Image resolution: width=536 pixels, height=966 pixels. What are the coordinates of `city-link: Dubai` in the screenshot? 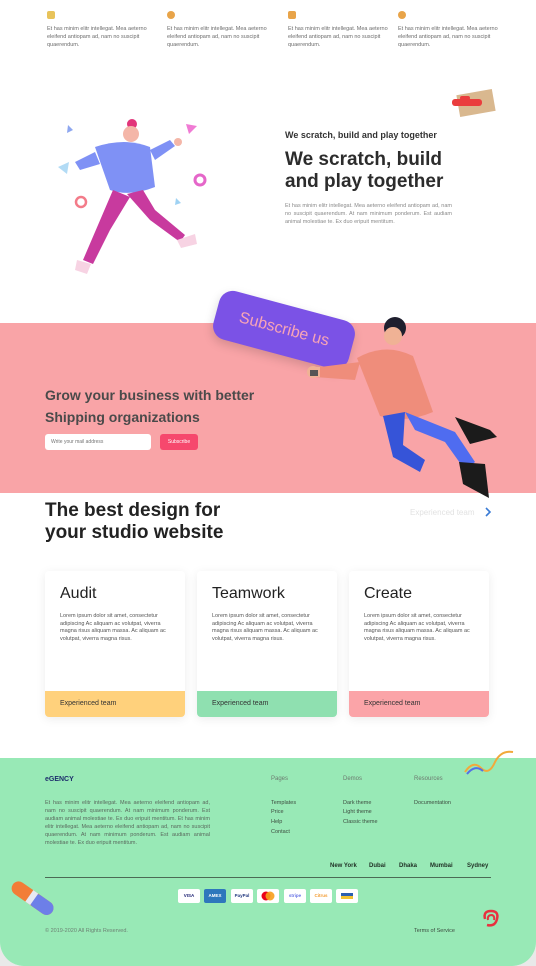 It's located at (377, 866).